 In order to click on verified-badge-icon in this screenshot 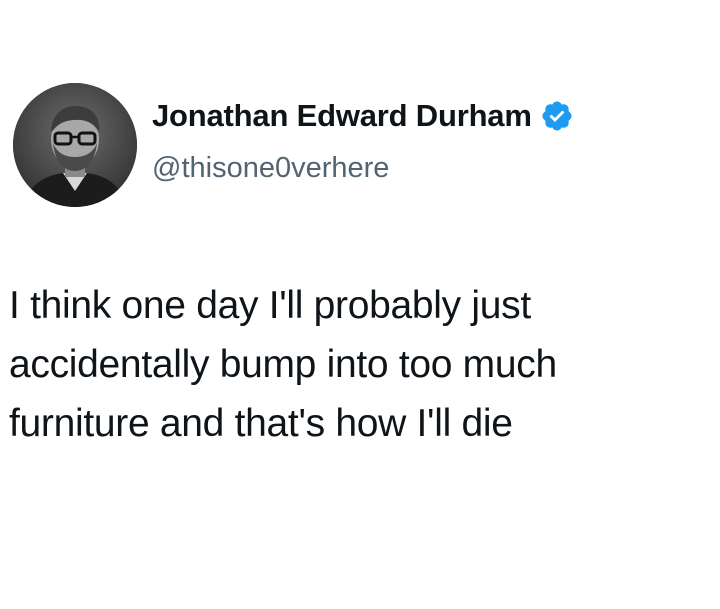, I will do `click(557, 116)`.